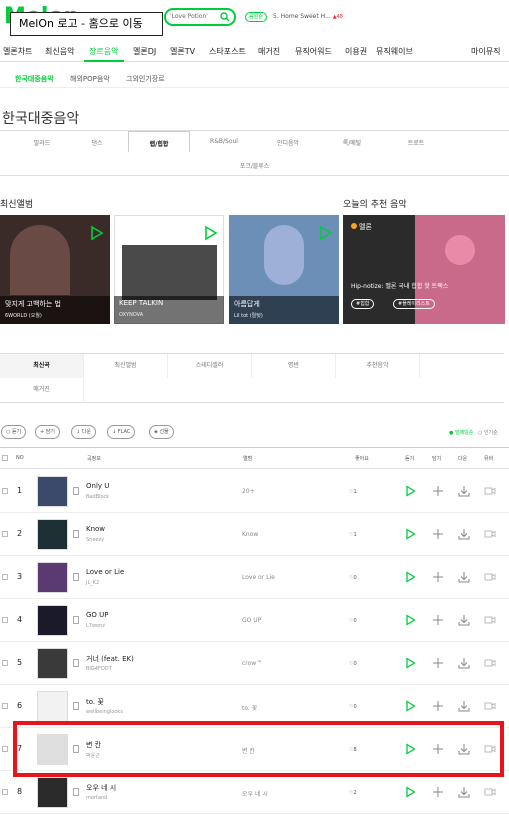  Describe the element at coordinates (248, 491) in the screenshot. I see `song-album: 20+` at that location.